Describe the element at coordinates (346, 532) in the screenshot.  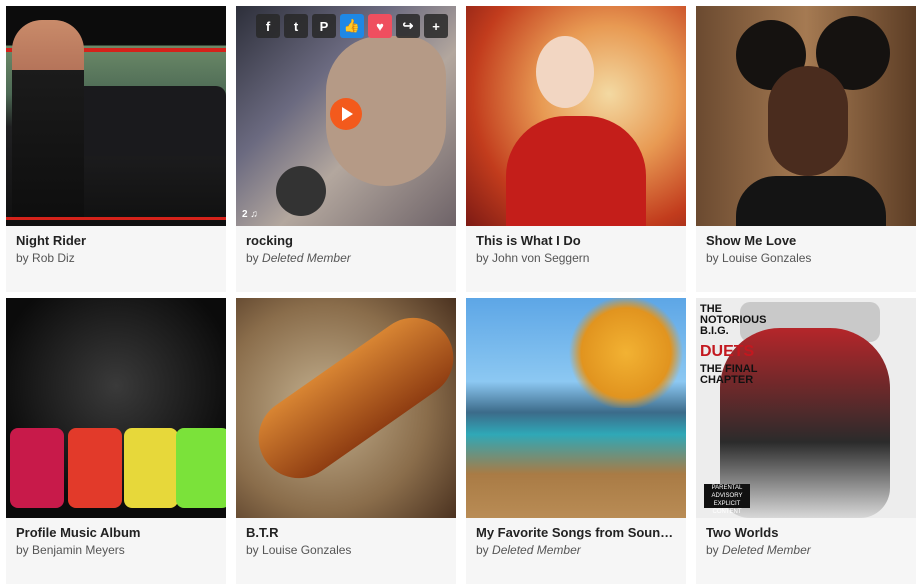
I see `album-title: B.T.R` at that location.